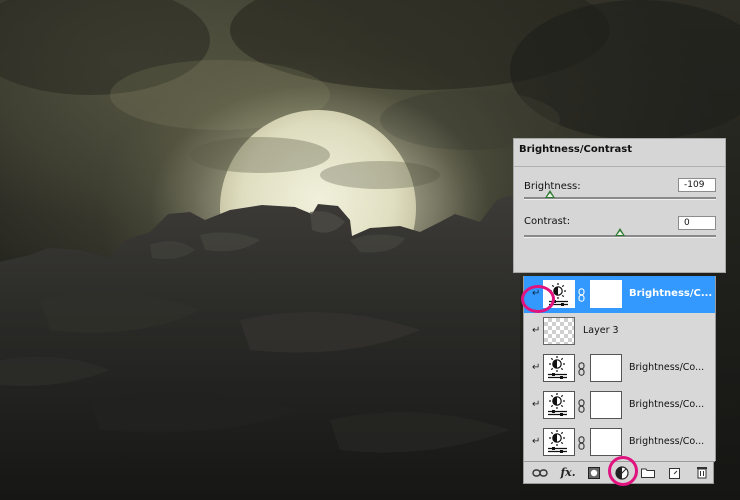 Image resolution: width=740 pixels, height=500 pixels. I want to click on divider, so click(619, 166).